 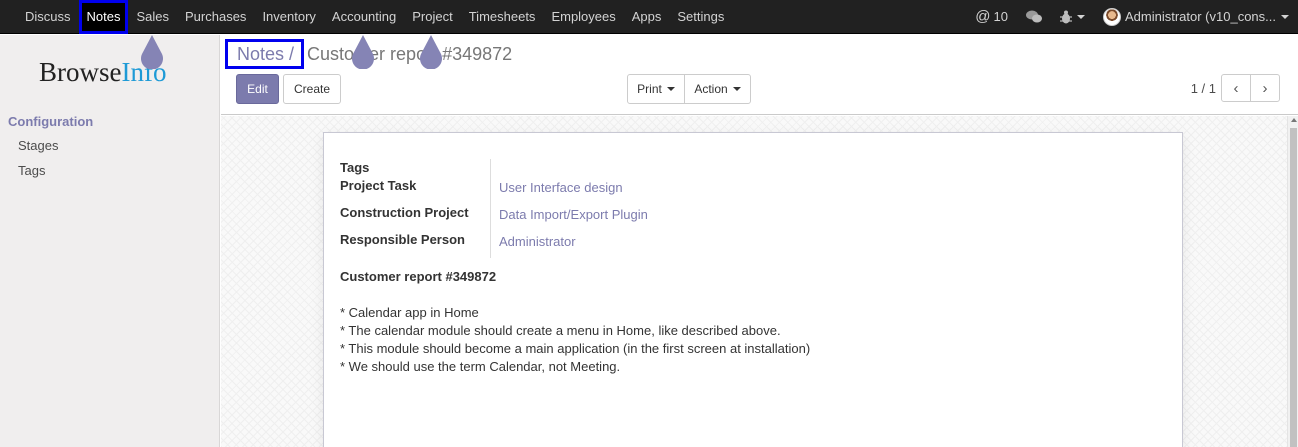 What do you see at coordinates (312, 89) in the screenshot?
I see `create-button: Create` at bounding box center [312, 89].